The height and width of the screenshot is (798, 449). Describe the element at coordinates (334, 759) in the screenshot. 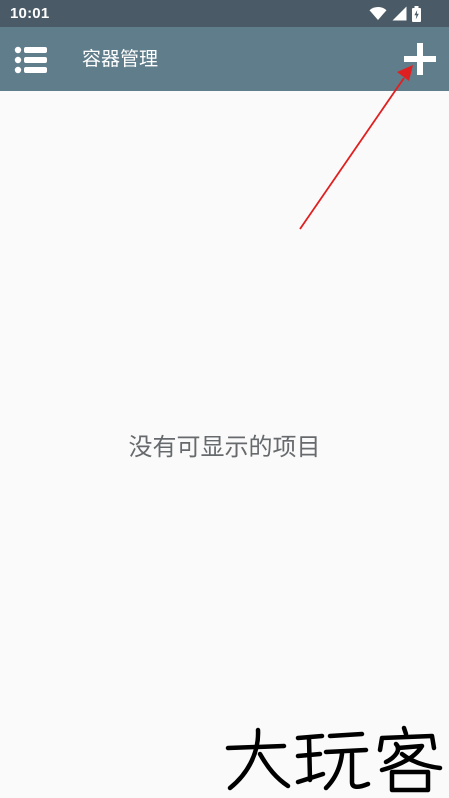

I see `watermark-logo` at that location.